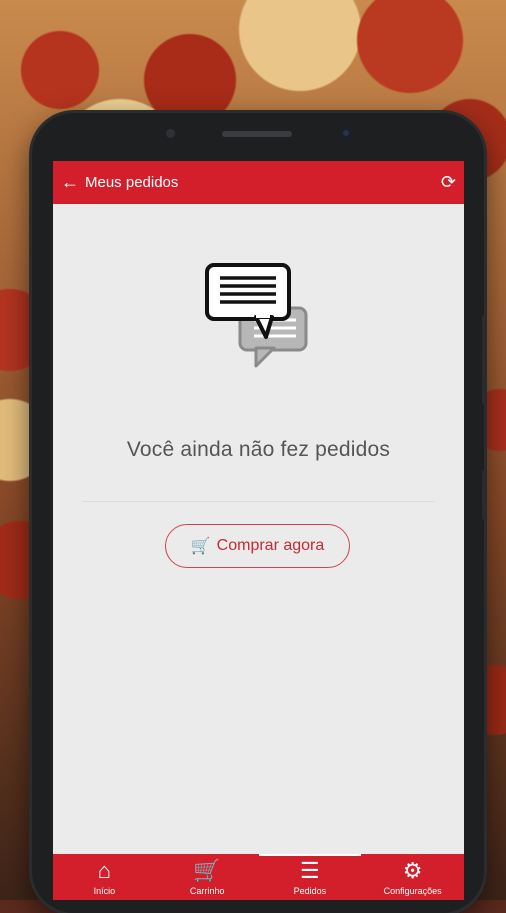 The width and height of the screenshot is (506, 913). I want to click on nav-item-settings: ⚙ Configurações, so click(412, 877).